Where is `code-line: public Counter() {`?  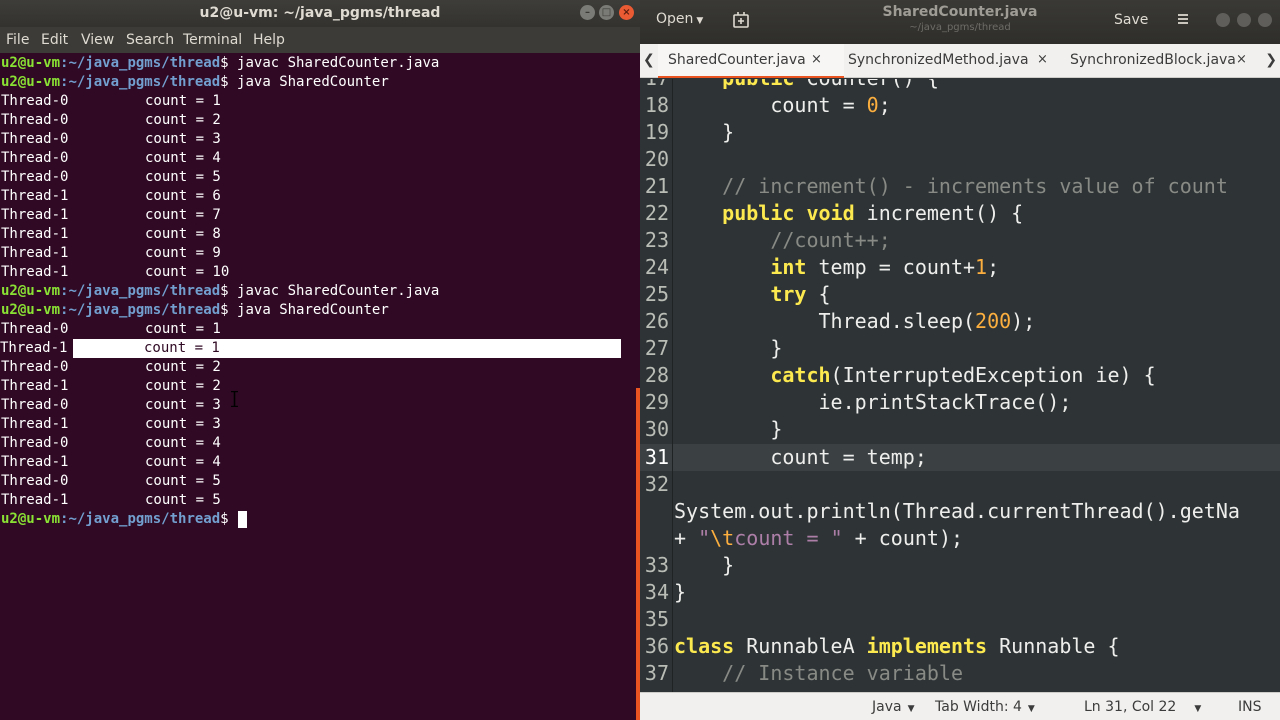
code-line: public Counter() { is located at coordinates (806, 85).